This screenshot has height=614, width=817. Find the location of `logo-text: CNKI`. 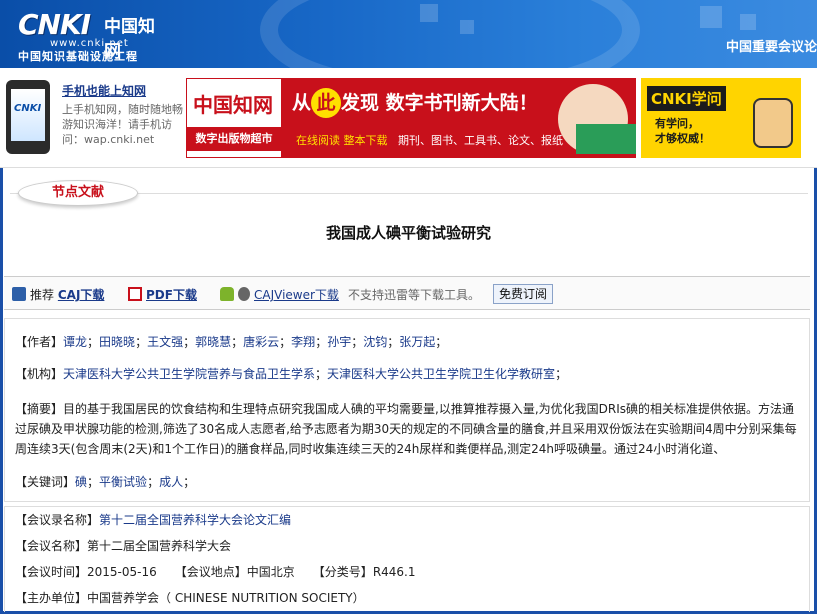

logo-text: CNKI is located at coordinates (54, 24).